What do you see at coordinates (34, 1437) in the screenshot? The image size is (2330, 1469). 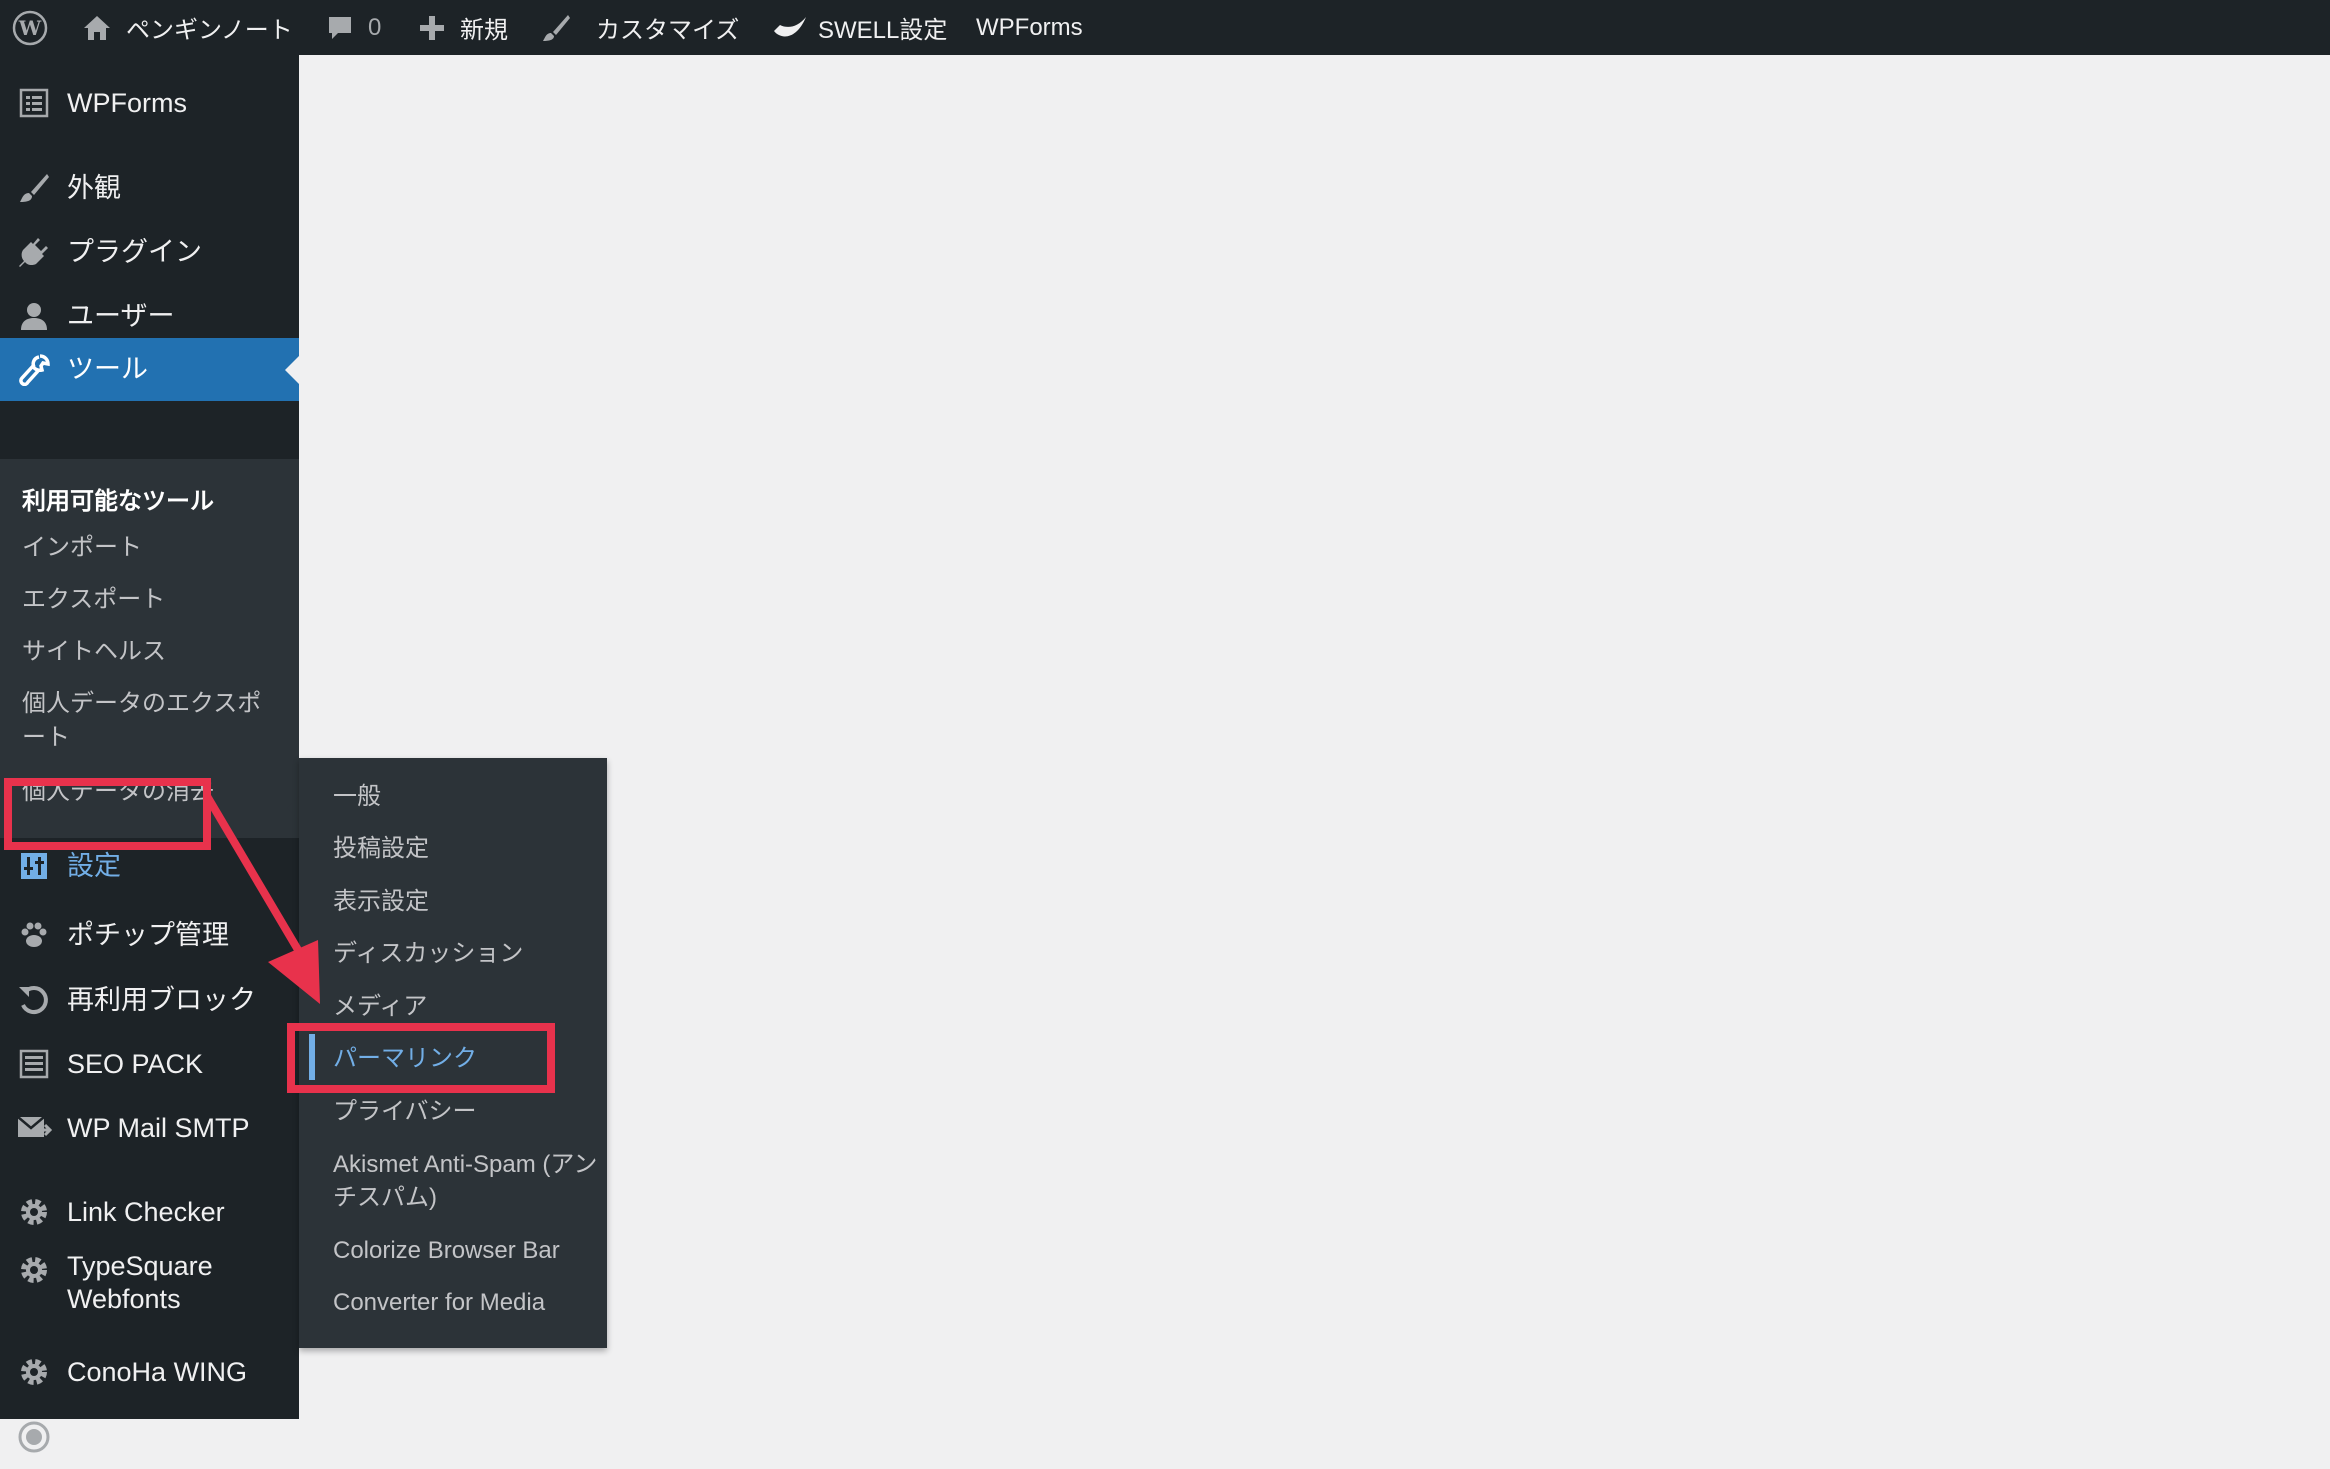 I see `backwpup-icon` at bounding box center [34, 1437].